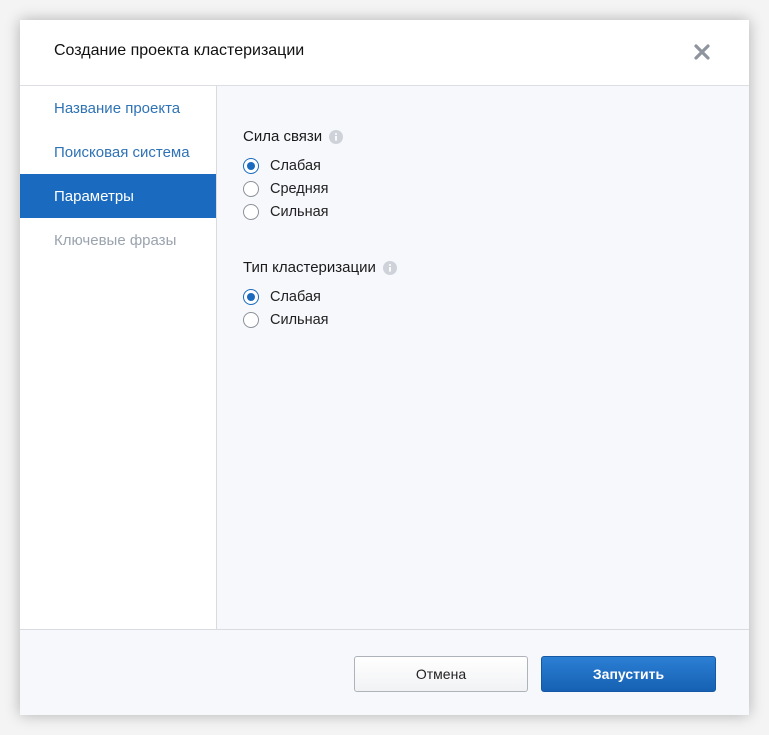 The width and height of the screenshot is (769, 735). I want to click on sidebar-item-project-name: Название проекта, so click(118, 108).